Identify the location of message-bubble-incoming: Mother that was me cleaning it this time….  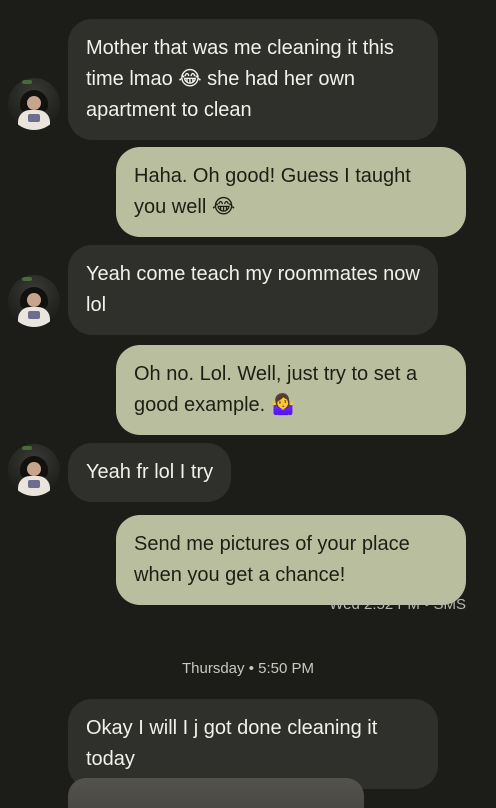
(253, 79).